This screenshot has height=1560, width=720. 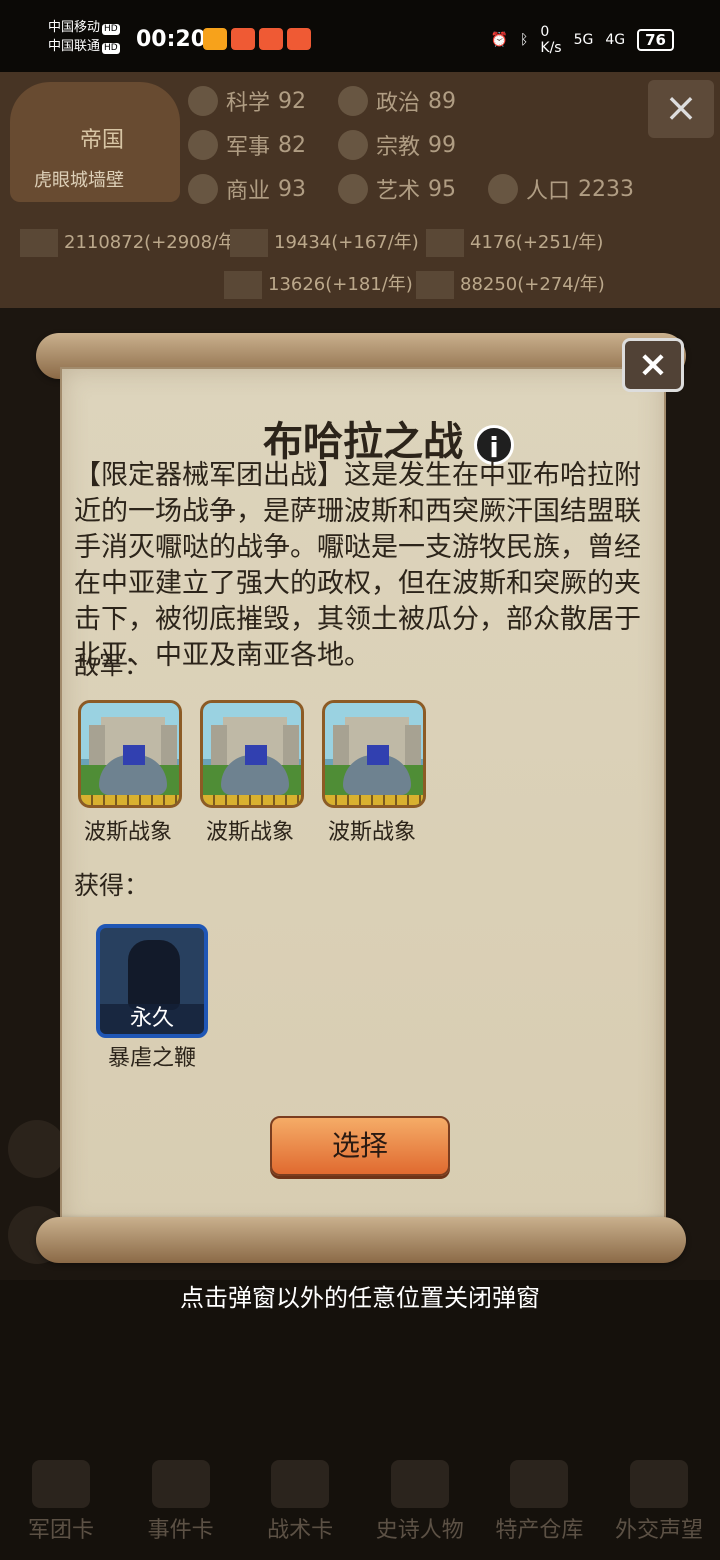 I want to click on gold-icon, so click(x=39, y=243).